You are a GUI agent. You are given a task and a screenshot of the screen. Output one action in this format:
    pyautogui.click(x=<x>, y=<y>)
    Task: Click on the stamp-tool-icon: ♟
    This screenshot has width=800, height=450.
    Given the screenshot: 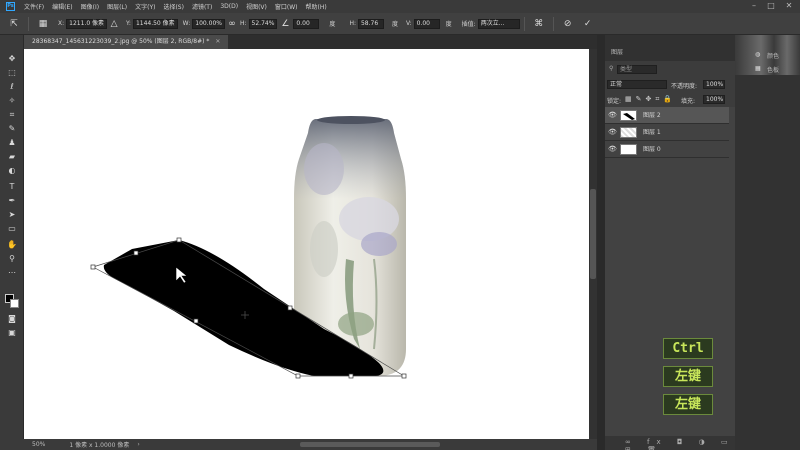 What is the action you would take?
    pyautogui.click(x=12, y=142)
    